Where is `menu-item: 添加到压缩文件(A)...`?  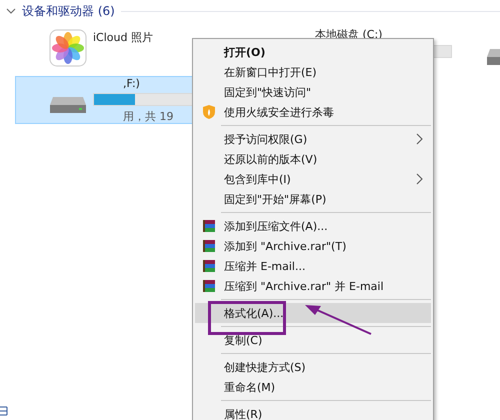
menu-item: 添加到压缩文件(A)... is located at coordinates (313, 226).